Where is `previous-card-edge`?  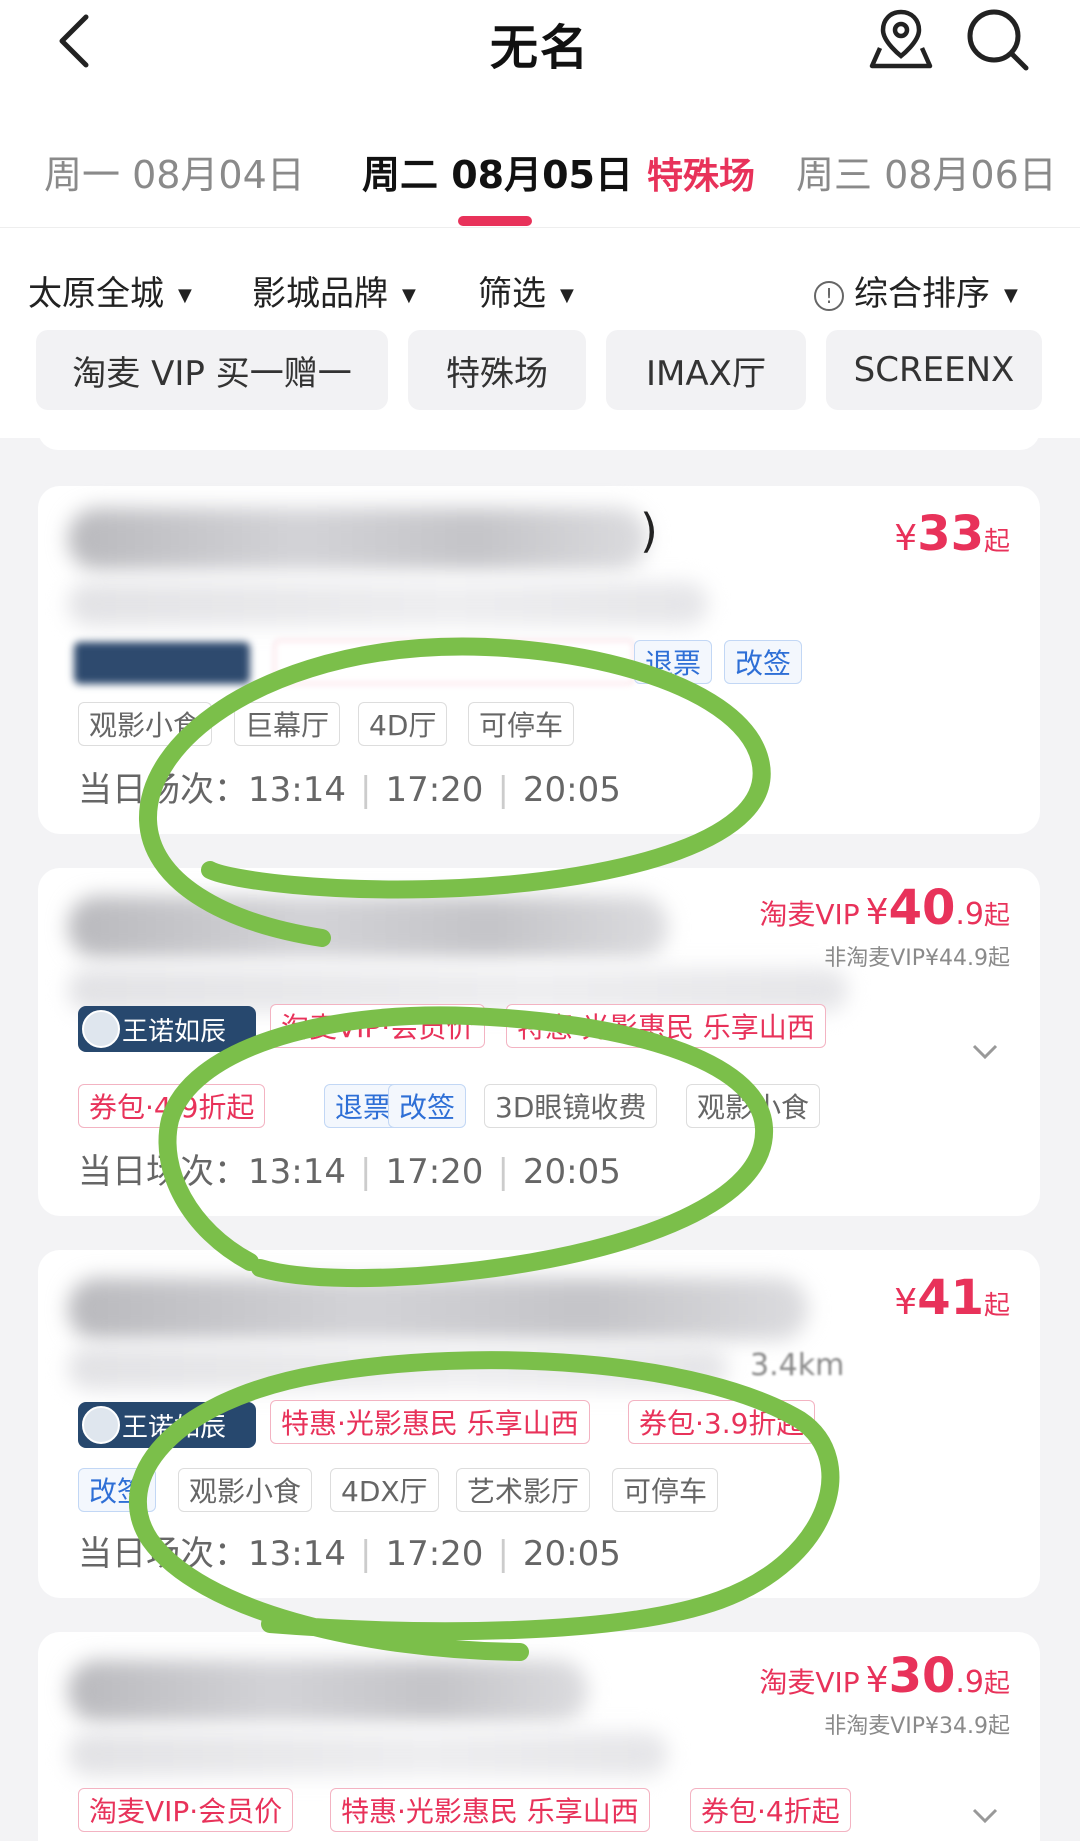 previous-card-edge is located at coordinates (539, 435).